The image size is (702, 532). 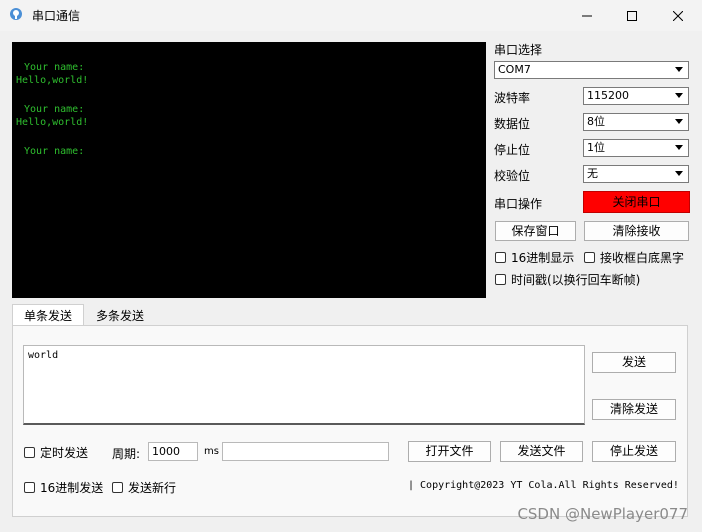 I want to click on parity-select: 无, so click(x=636, y=174).